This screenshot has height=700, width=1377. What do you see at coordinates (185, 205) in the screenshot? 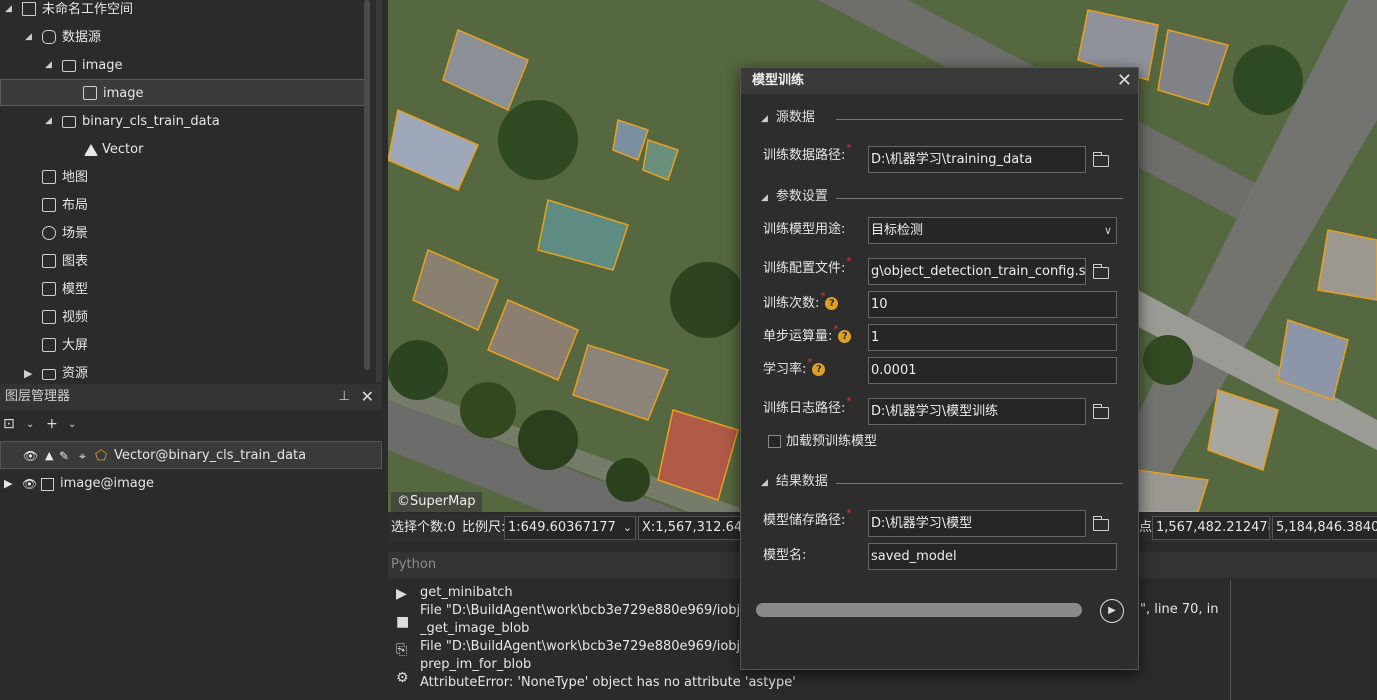
I see `tree-item-layouts: 布局` at bounding box center [185, 205].